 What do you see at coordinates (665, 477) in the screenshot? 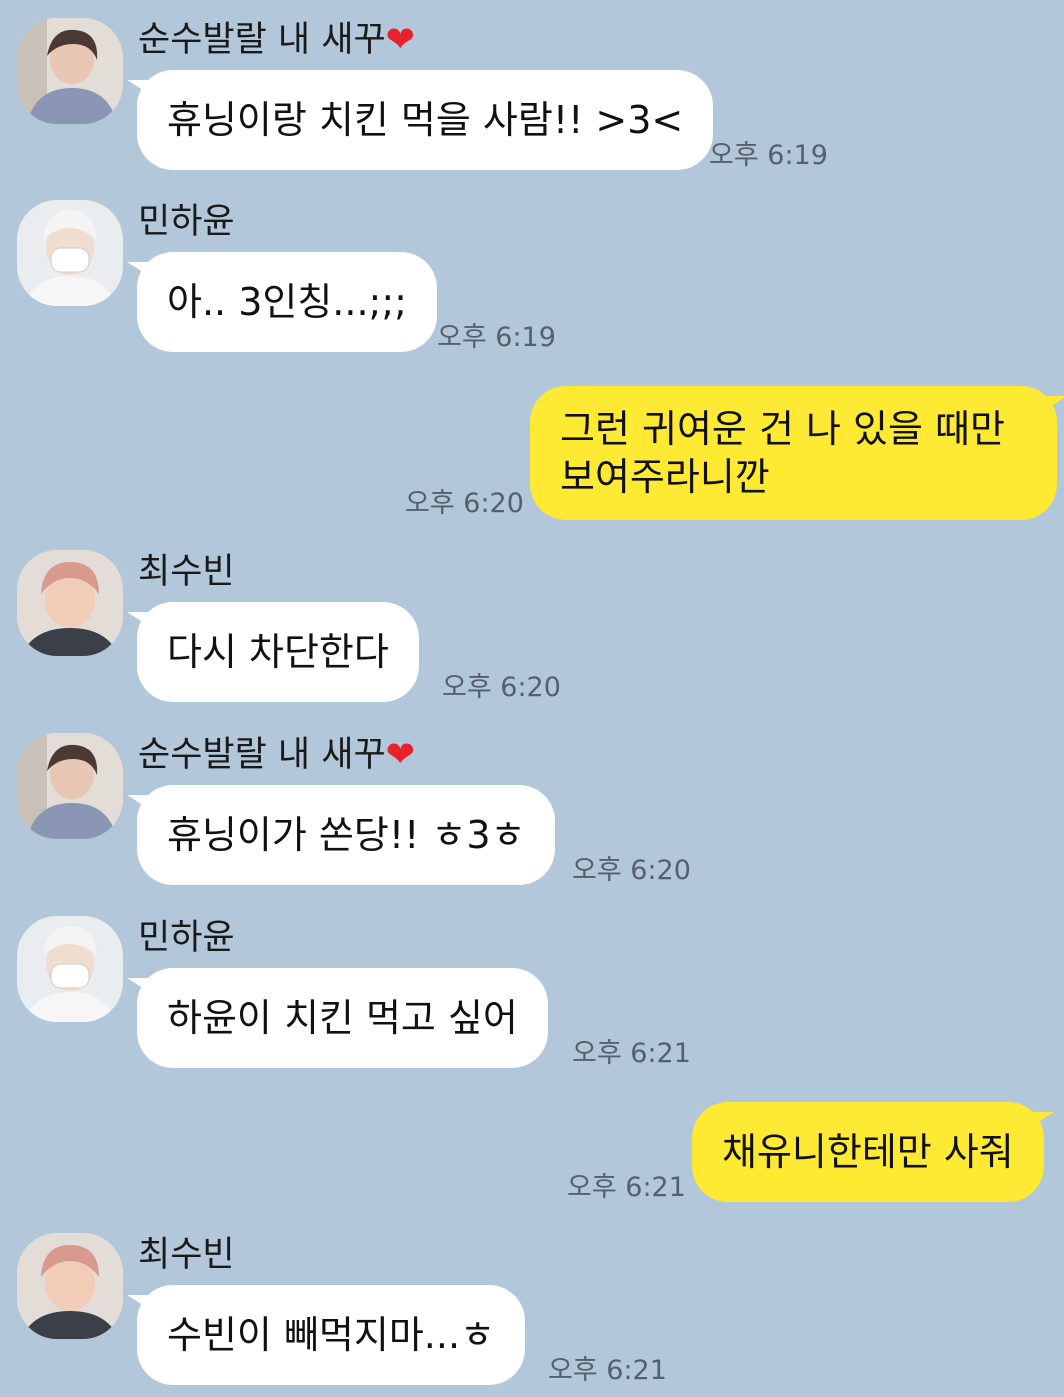
I see `message-text-line: 보여주라니깐` at bounding box center [665, 477].